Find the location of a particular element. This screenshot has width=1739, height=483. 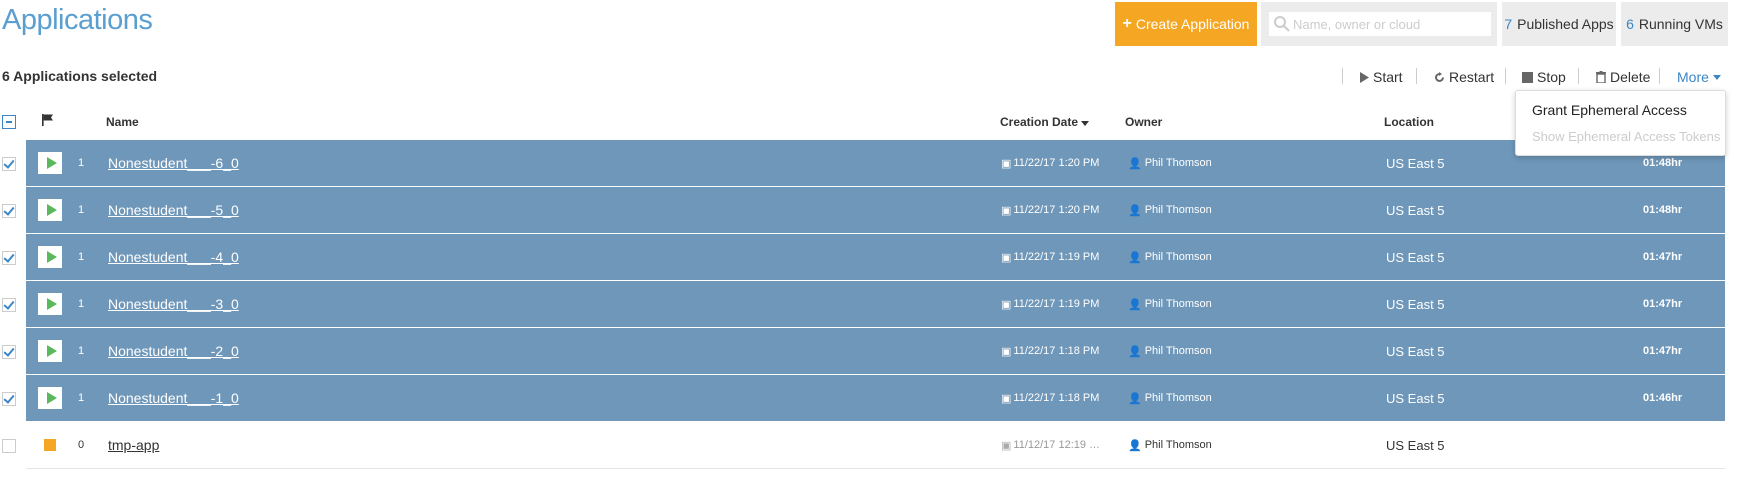

app-name-link: Nonestudent___-2_0 is located at coordinates (173, 351).